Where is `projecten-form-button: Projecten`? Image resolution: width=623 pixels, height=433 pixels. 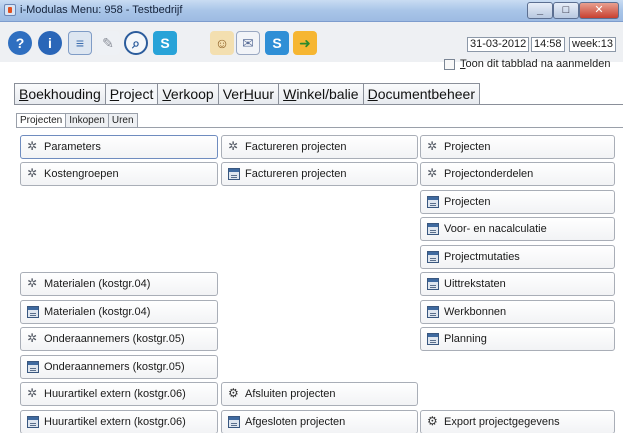
projecten-form-button: Projecten is located at coordinates (517, 202).